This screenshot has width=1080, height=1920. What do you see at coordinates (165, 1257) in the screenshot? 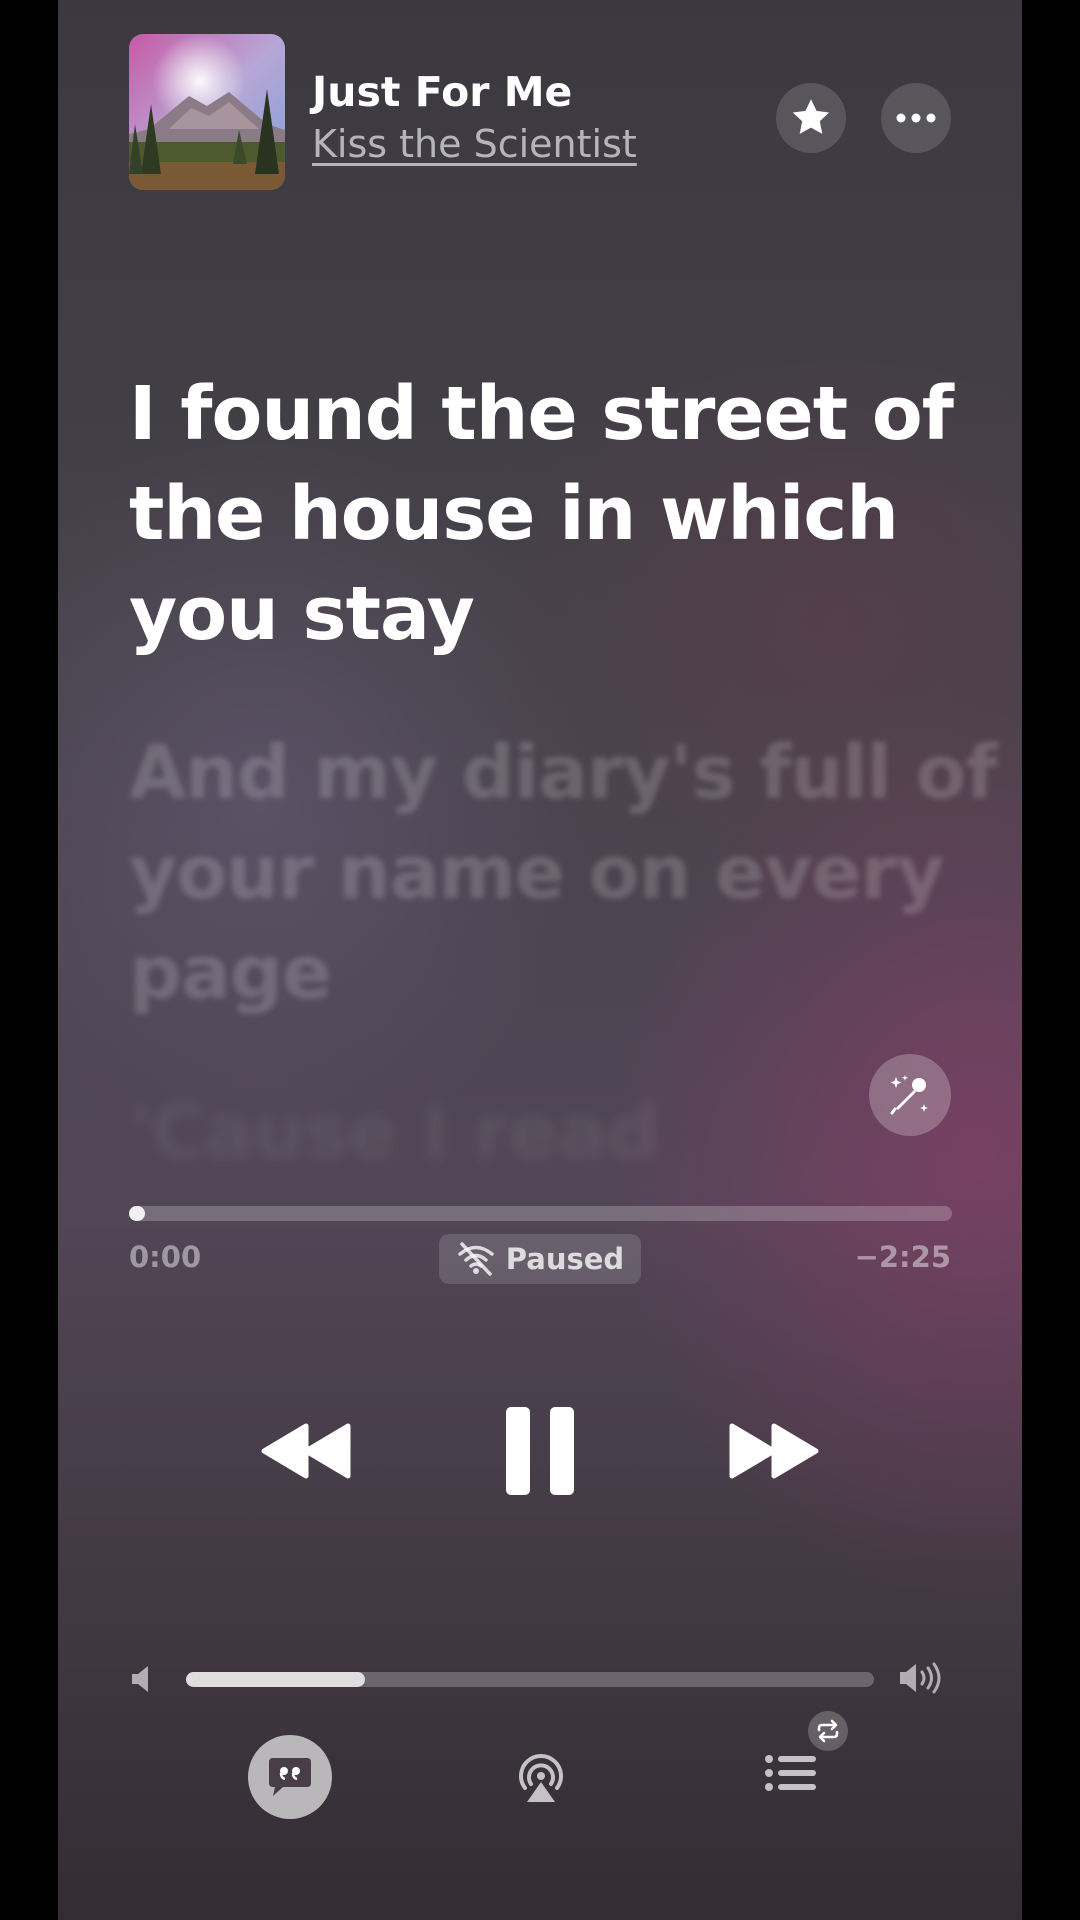
I see `elapsed-time: 0:00` at bounding box center [165, 1257].